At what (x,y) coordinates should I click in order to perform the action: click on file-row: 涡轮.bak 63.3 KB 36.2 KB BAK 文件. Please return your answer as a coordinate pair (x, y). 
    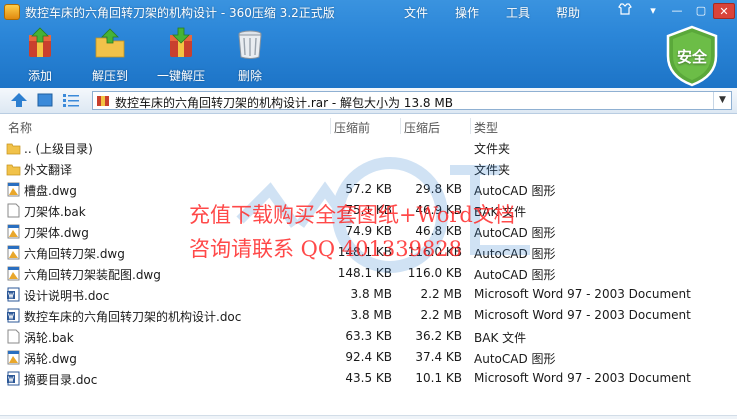
    Looking at the image, I should click on (368, 336).